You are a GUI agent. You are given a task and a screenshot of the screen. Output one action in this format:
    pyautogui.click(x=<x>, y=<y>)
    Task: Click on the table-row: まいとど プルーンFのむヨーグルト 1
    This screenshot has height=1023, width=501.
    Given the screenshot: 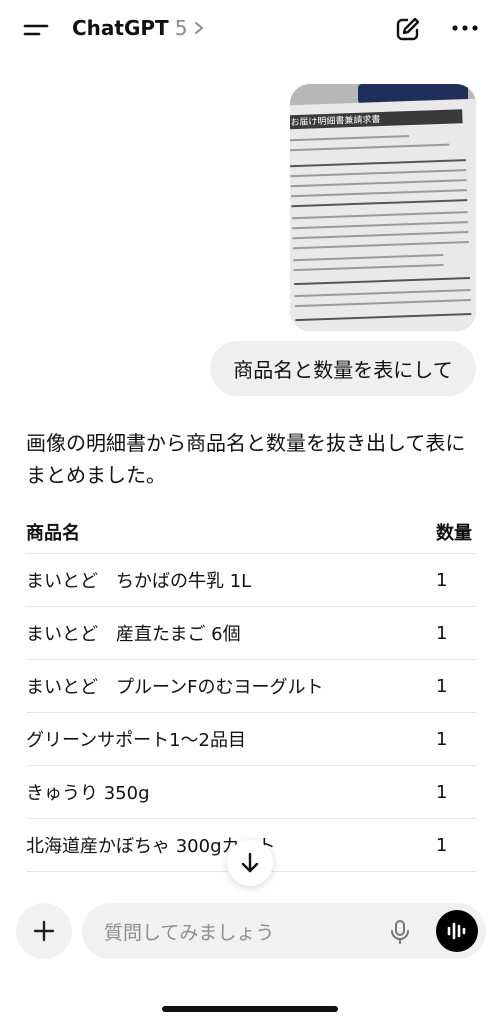 What is the action you would take?
    pyautogui.click(x=251, y=686)
    